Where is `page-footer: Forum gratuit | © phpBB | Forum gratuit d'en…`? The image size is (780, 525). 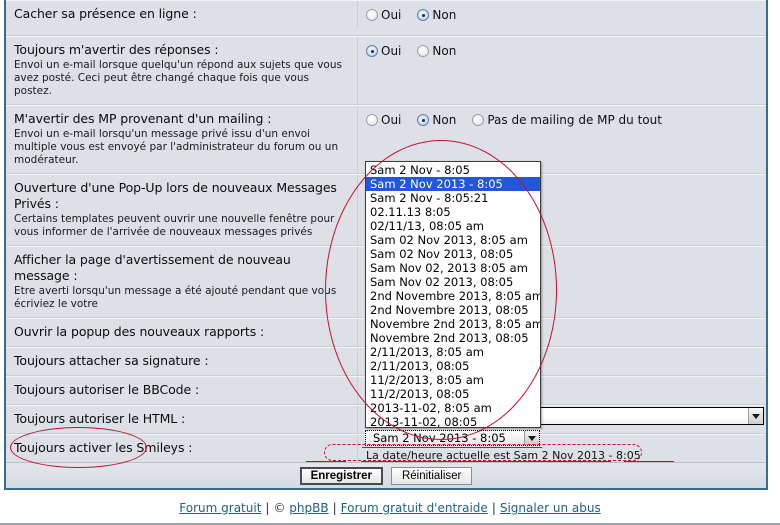 page-footer: Forum gratuit | © phpBB | Forum gratuit d'en… is located at coordinates (390, 508).